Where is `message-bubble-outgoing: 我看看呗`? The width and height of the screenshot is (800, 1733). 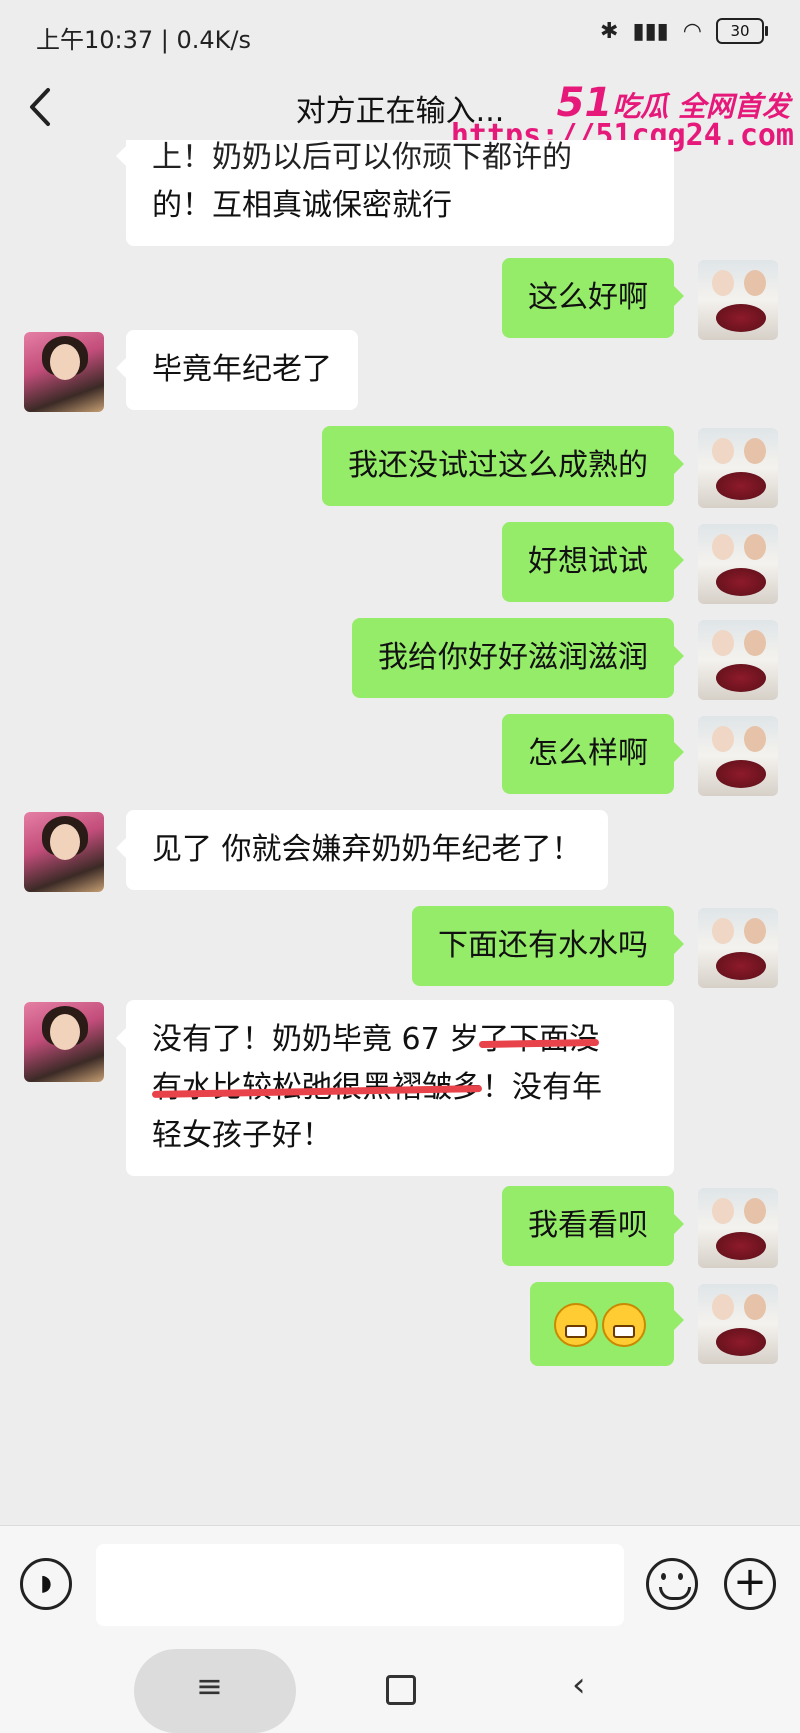 message-bubble-outgoing: 我看看呗 is located at coordinates (593, 1226).